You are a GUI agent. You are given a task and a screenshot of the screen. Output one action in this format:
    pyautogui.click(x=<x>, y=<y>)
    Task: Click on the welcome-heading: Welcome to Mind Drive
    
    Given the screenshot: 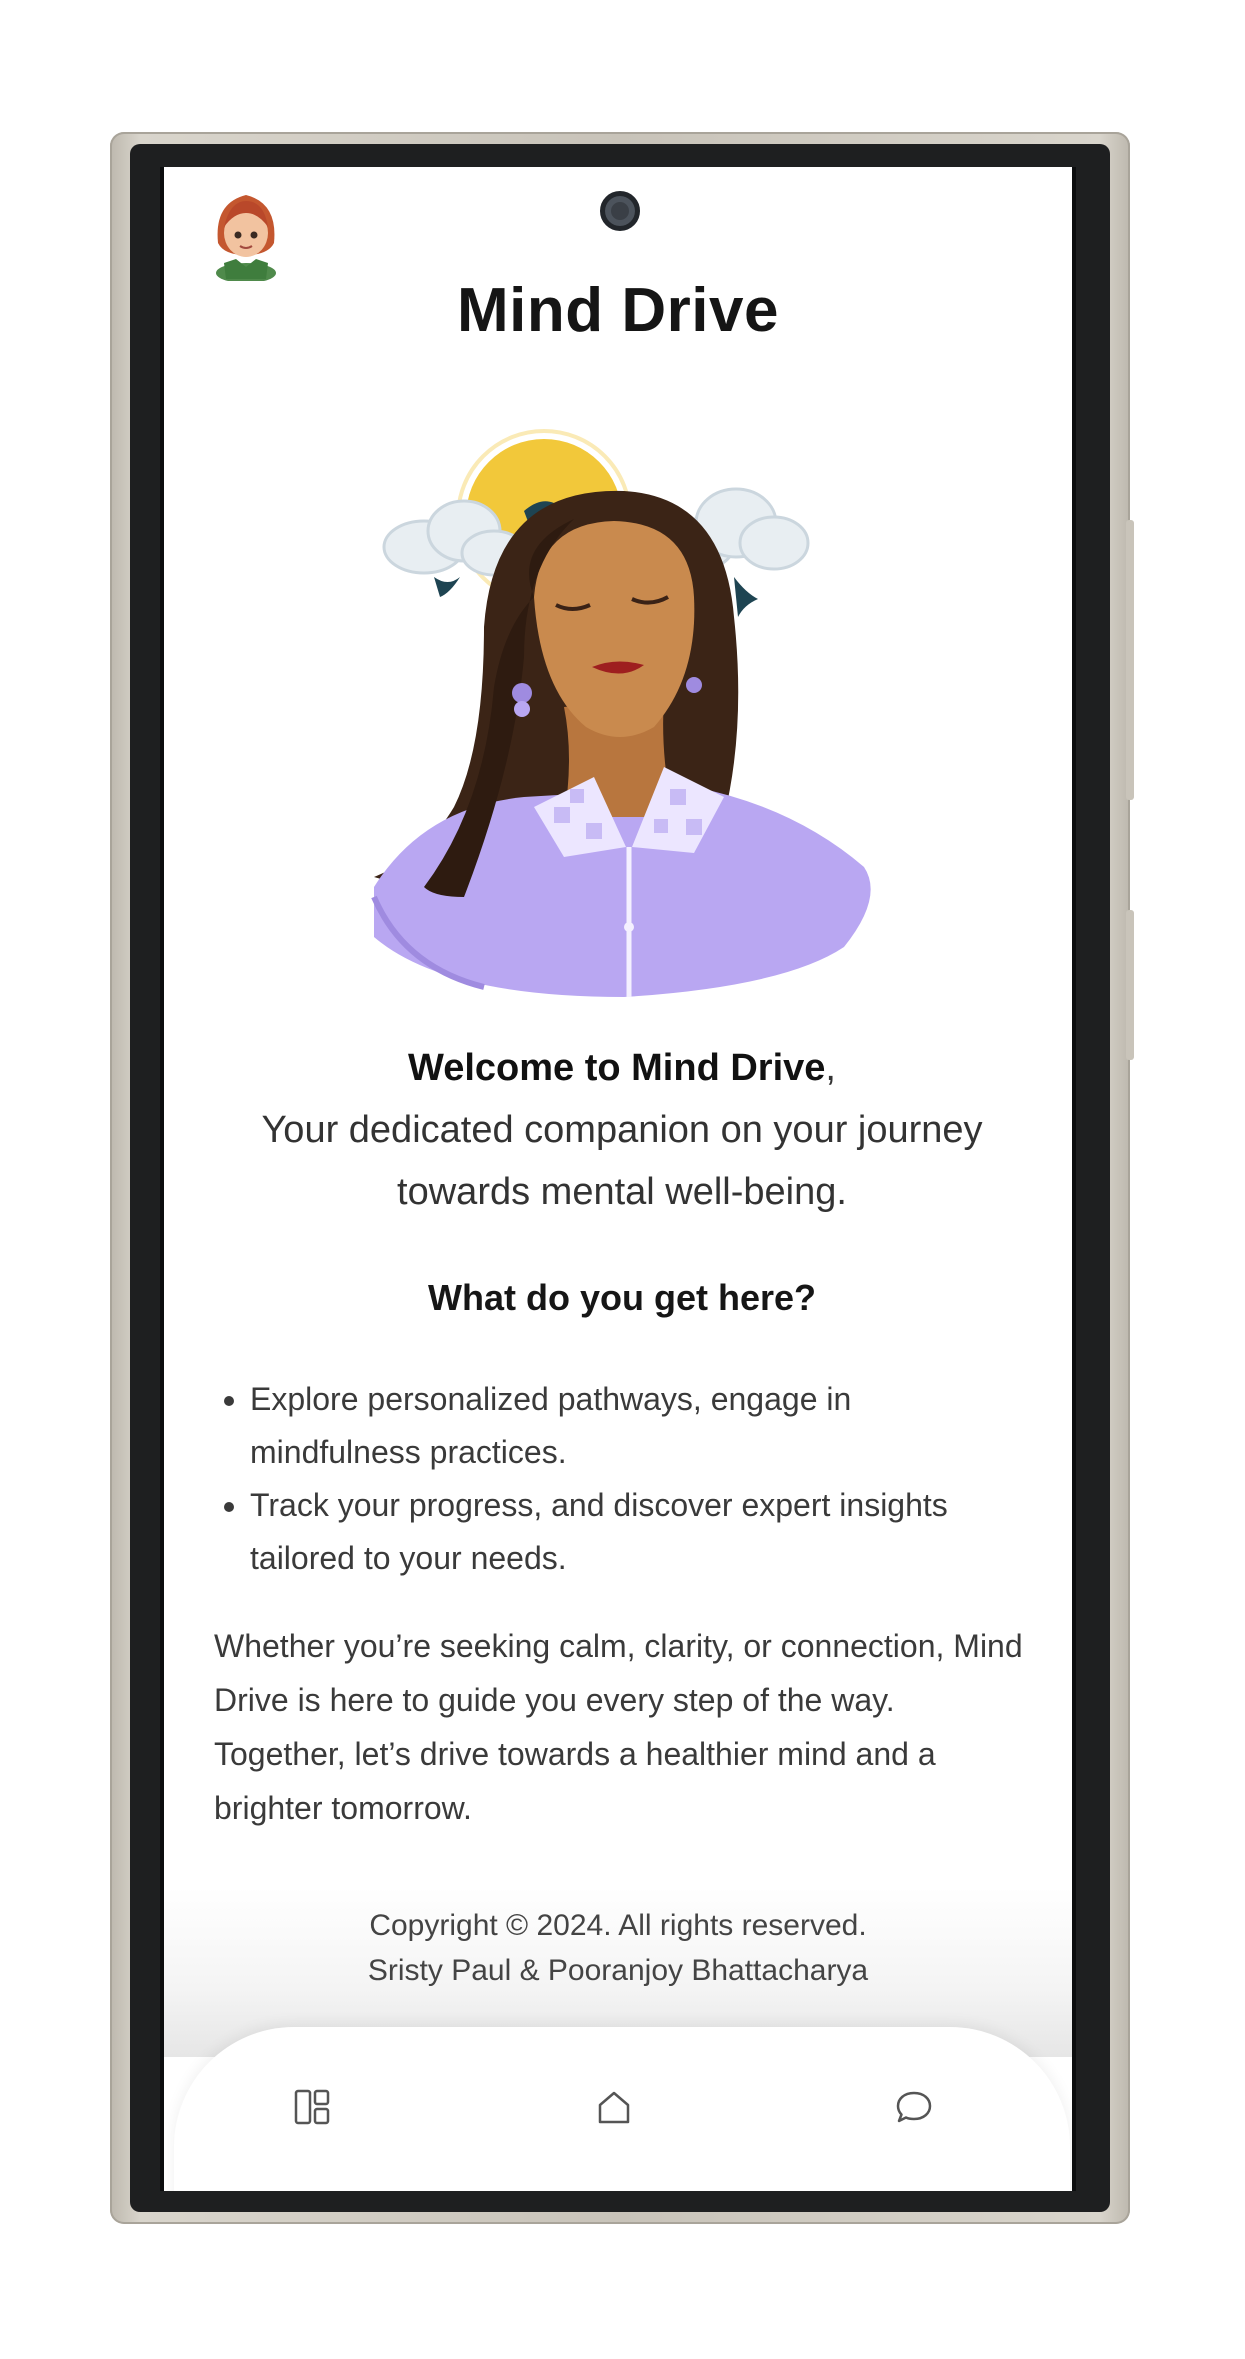 What is the action you would take?
    pyautogui.click(x=617, y=1068)
    